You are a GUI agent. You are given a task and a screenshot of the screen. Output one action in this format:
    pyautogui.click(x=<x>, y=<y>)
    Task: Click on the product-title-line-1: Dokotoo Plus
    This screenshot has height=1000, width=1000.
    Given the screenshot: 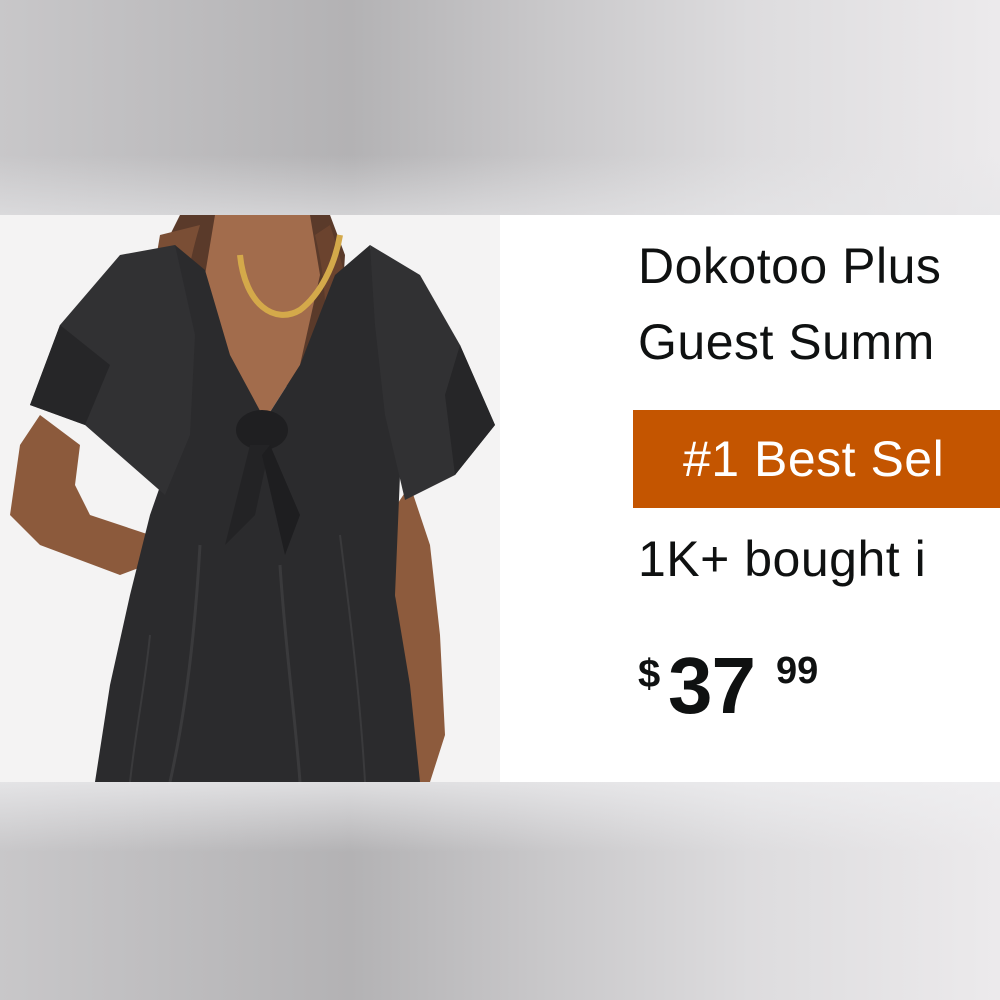 What is the action you would take?
    pyautogui.click(x=789, y=266)
    